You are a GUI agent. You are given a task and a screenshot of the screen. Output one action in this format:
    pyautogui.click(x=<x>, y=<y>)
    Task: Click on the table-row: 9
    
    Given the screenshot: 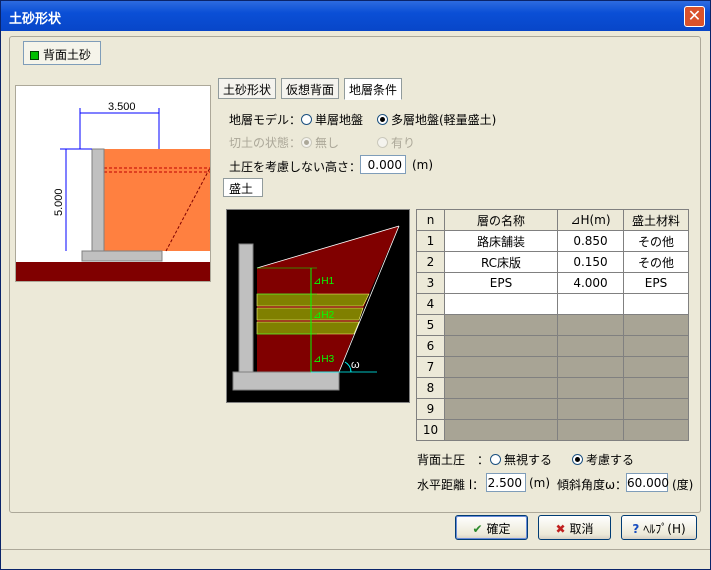 What is the action you would take?
    pyautogui.click(x=552, y=409)
    